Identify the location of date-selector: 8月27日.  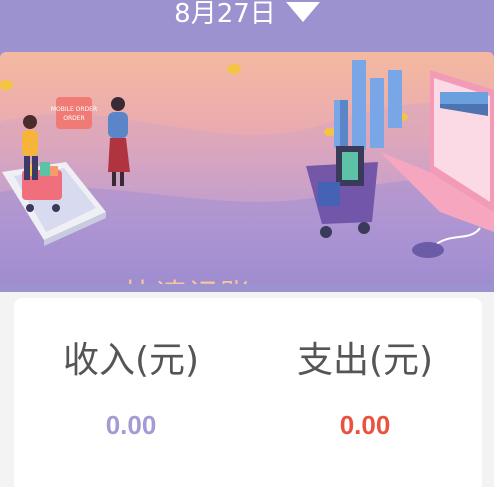
(247, 20).